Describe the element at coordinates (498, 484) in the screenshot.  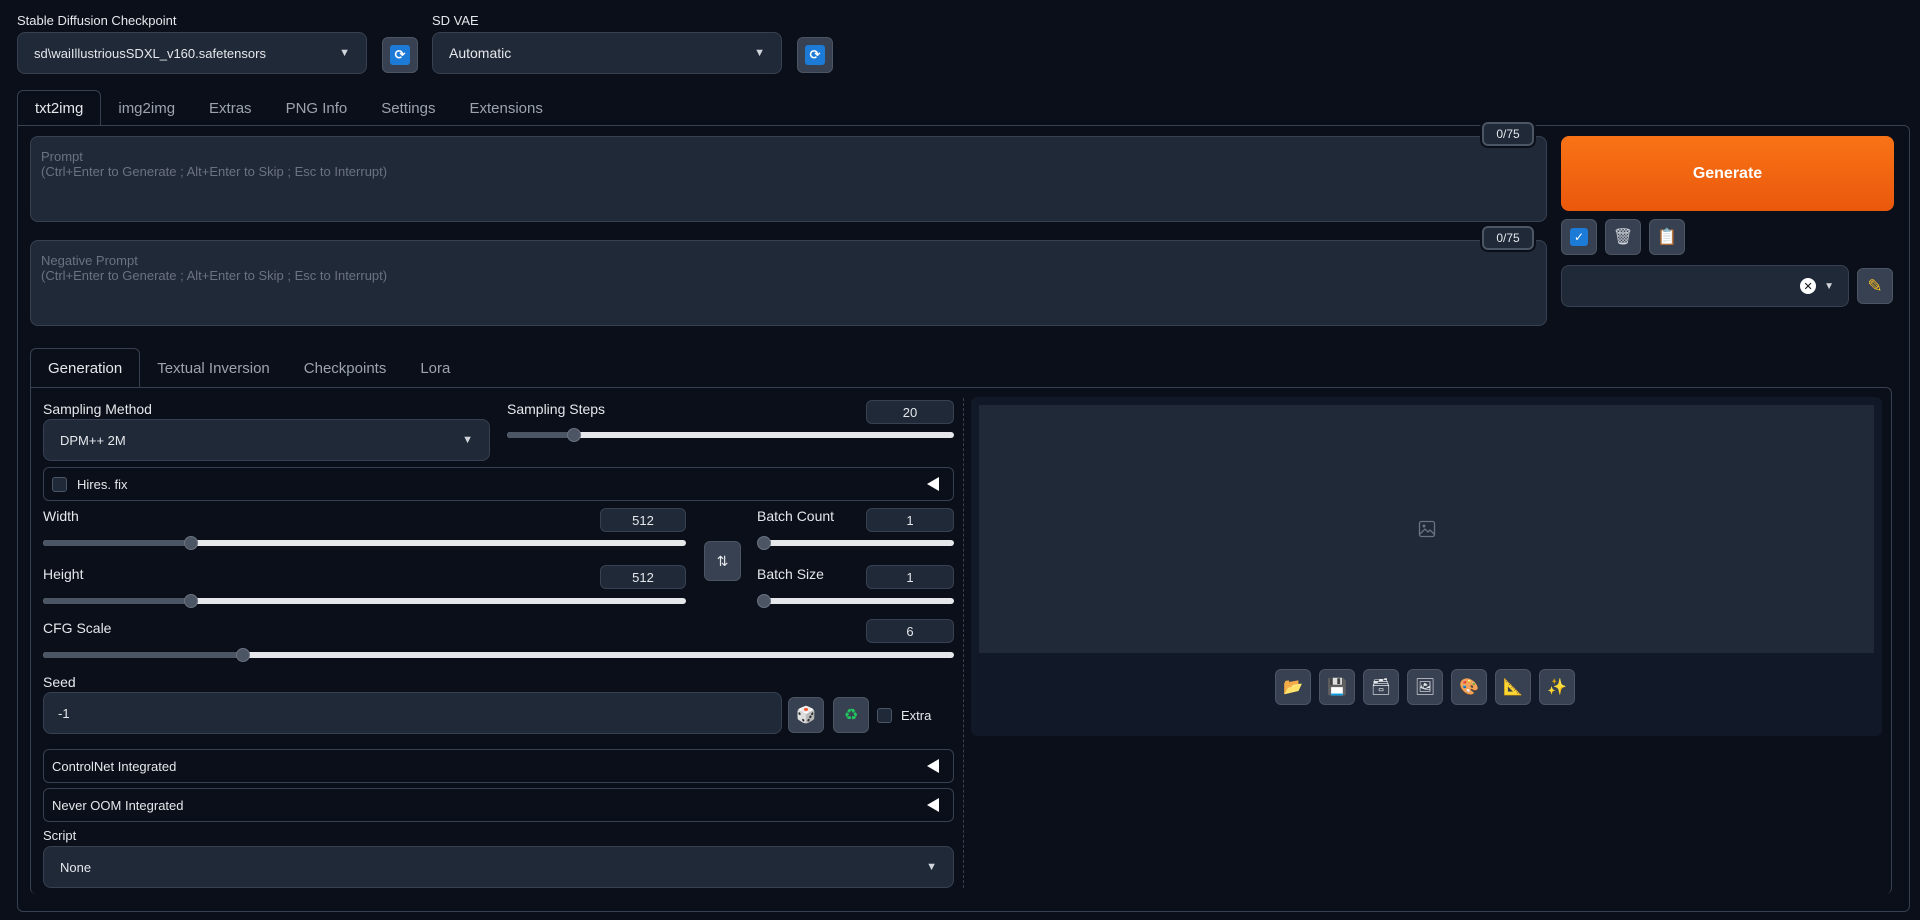
I see `hires-fix-accordion: Hires. fix` at that location.